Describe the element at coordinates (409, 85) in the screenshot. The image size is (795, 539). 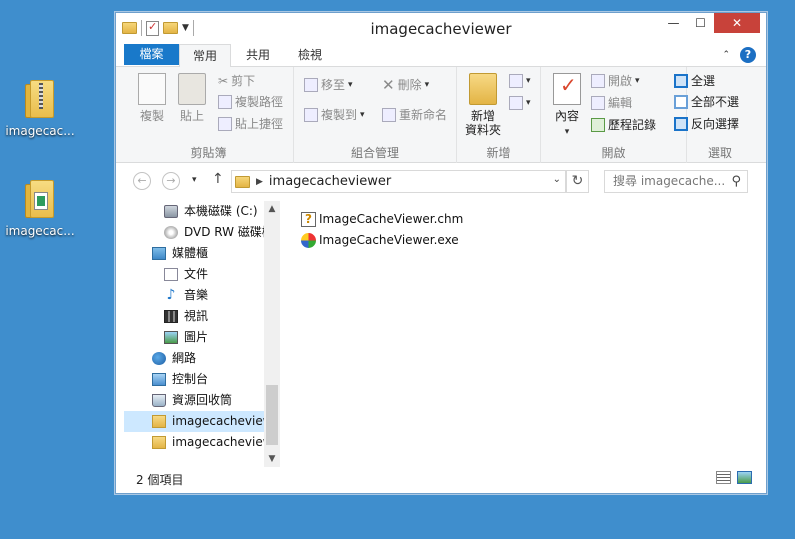
I see `delete-label: 刪除` at that location.